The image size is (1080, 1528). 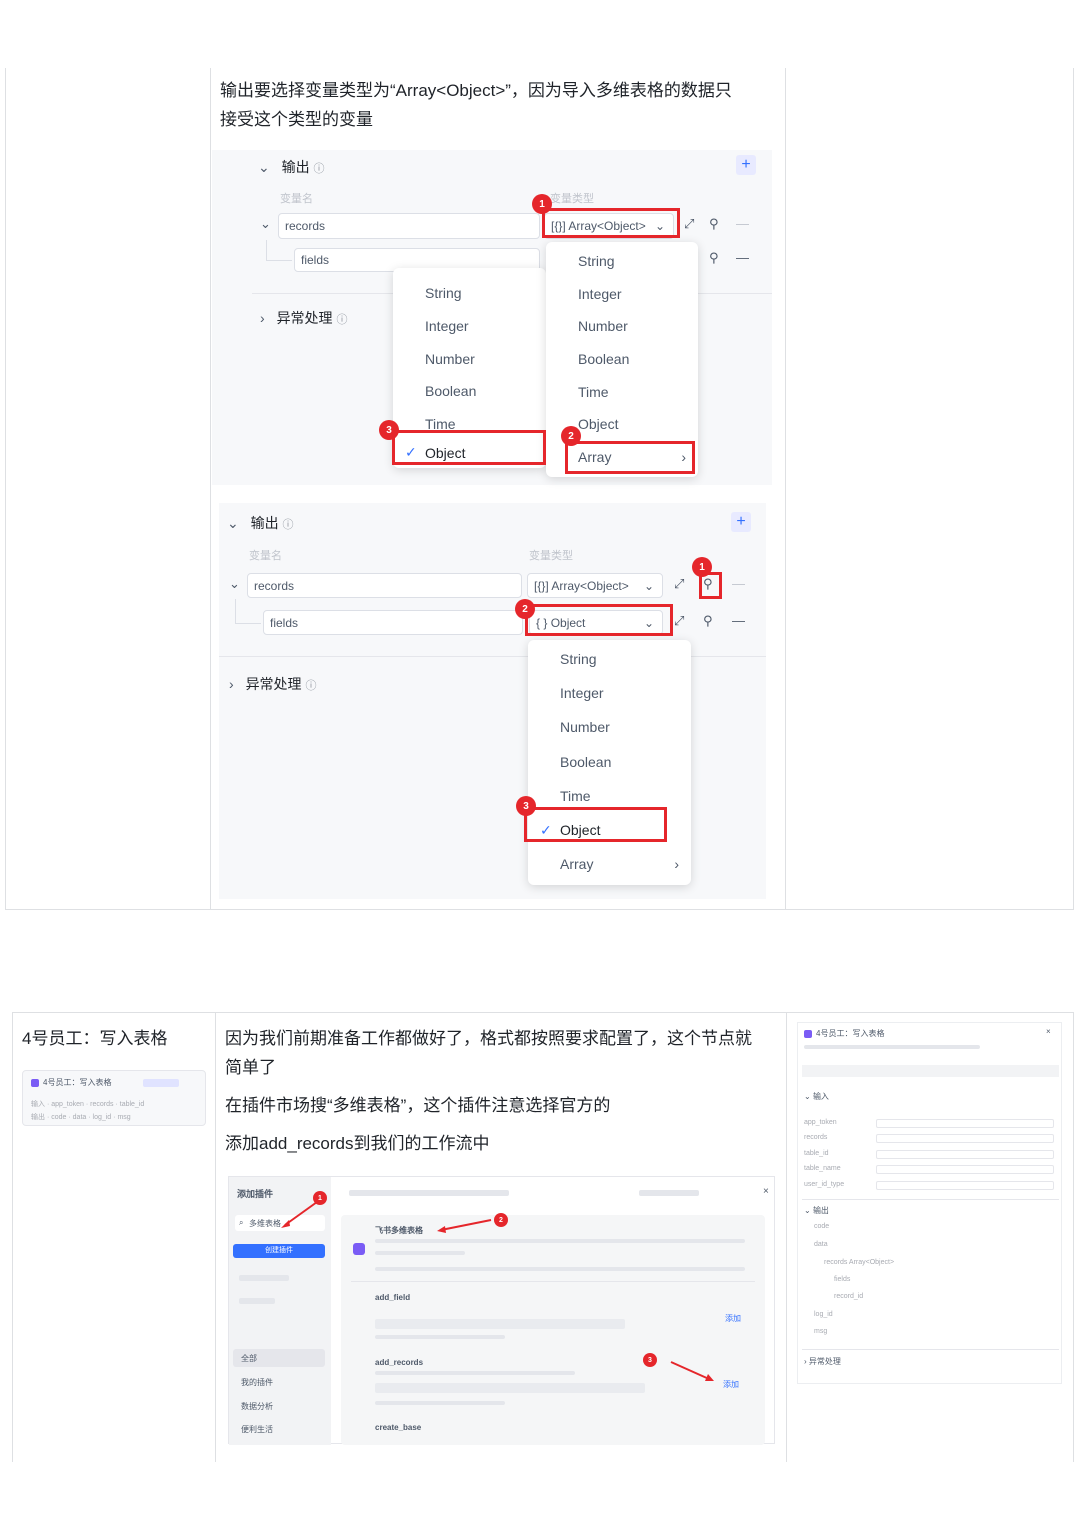 I want to click on node-icon, so click(x=808, y=1034).